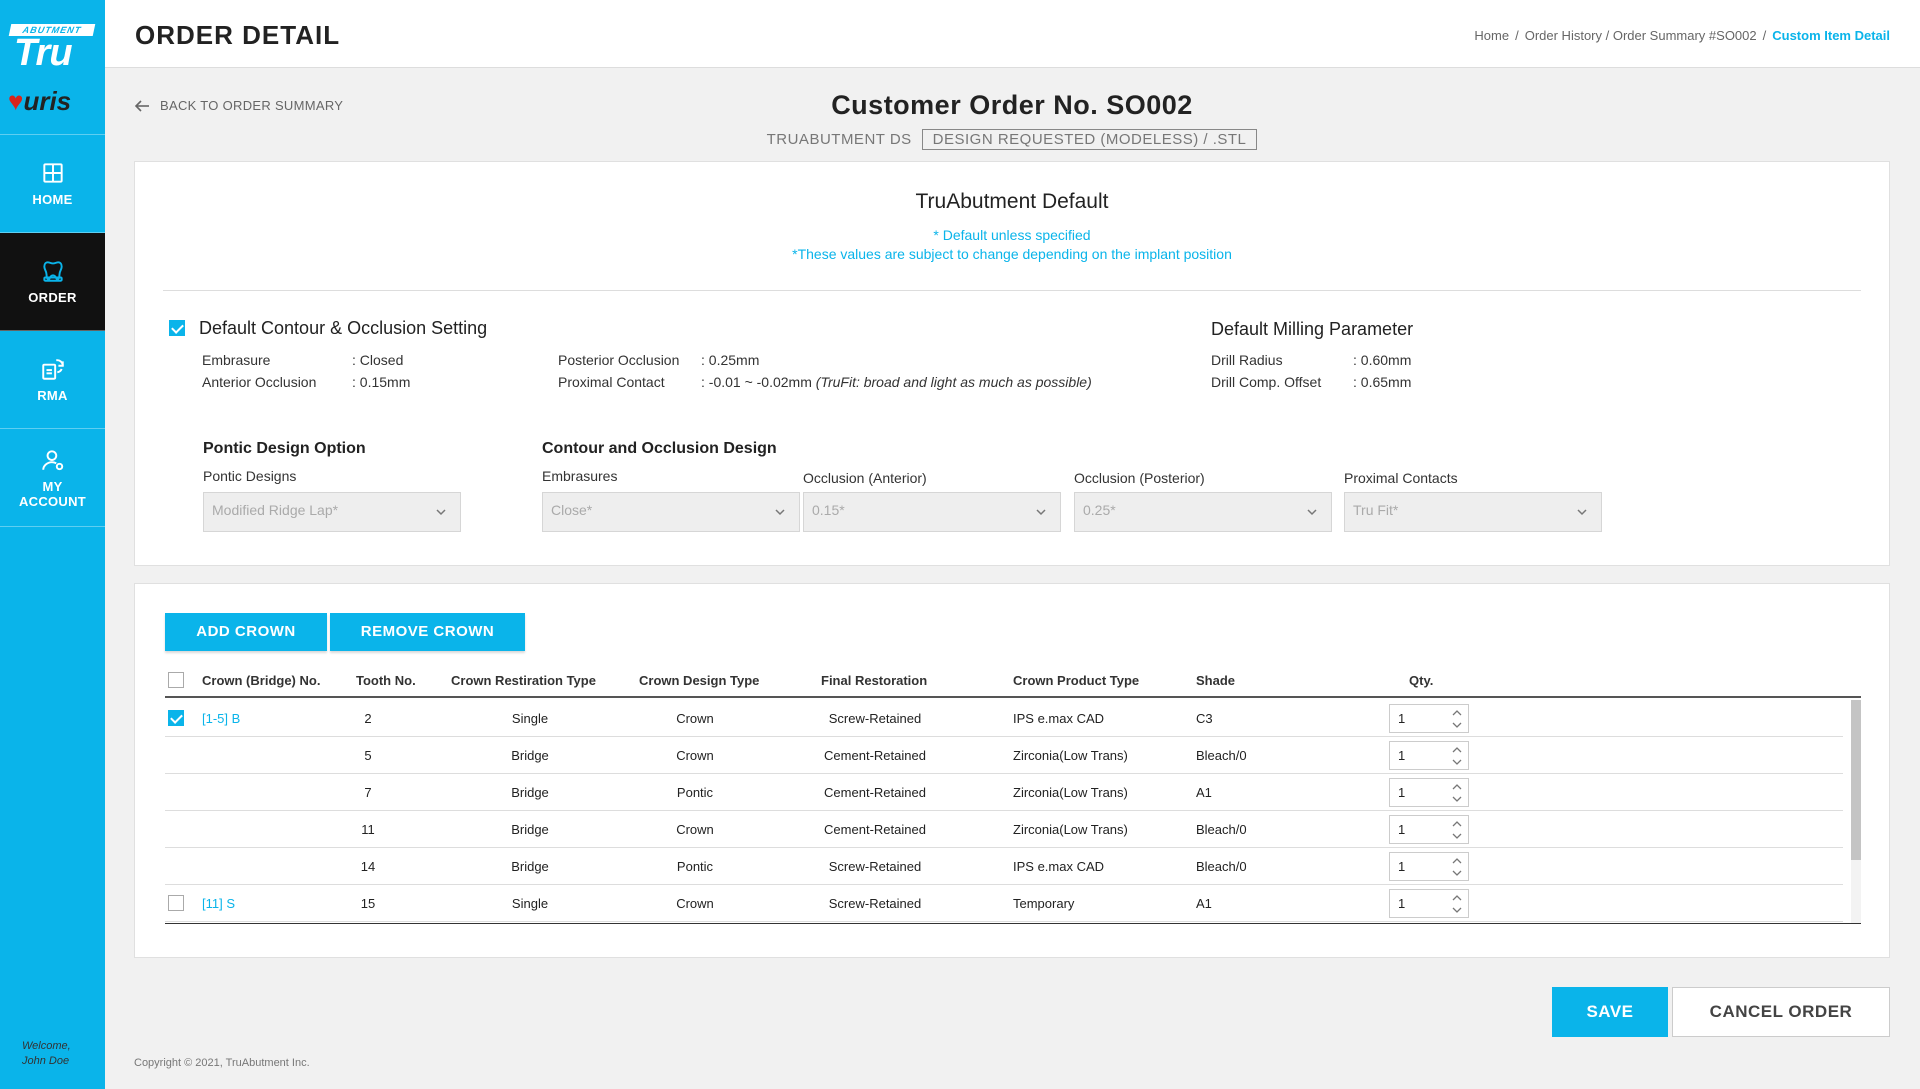 This screenshot has width=1920, height=1089. What do you see at coordinates (1473, 512) in the screenshot?
I see `proximal-contacts-select: Tru Fit*` at bounding box center [1473, 512].